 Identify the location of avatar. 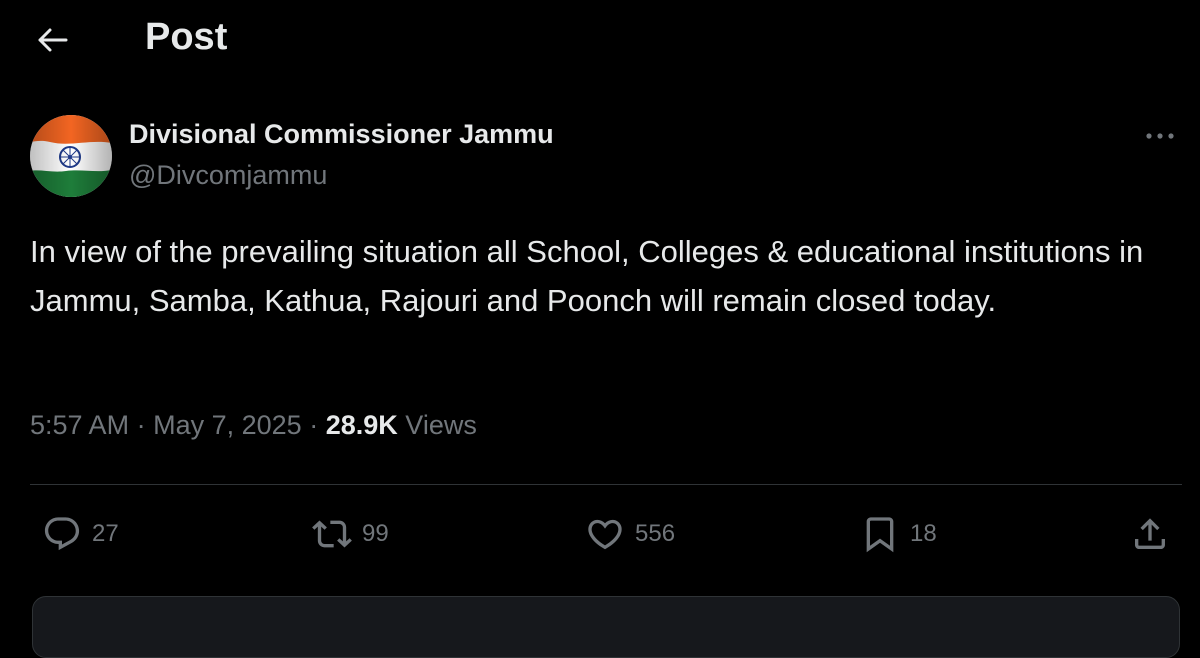
(71, 156).